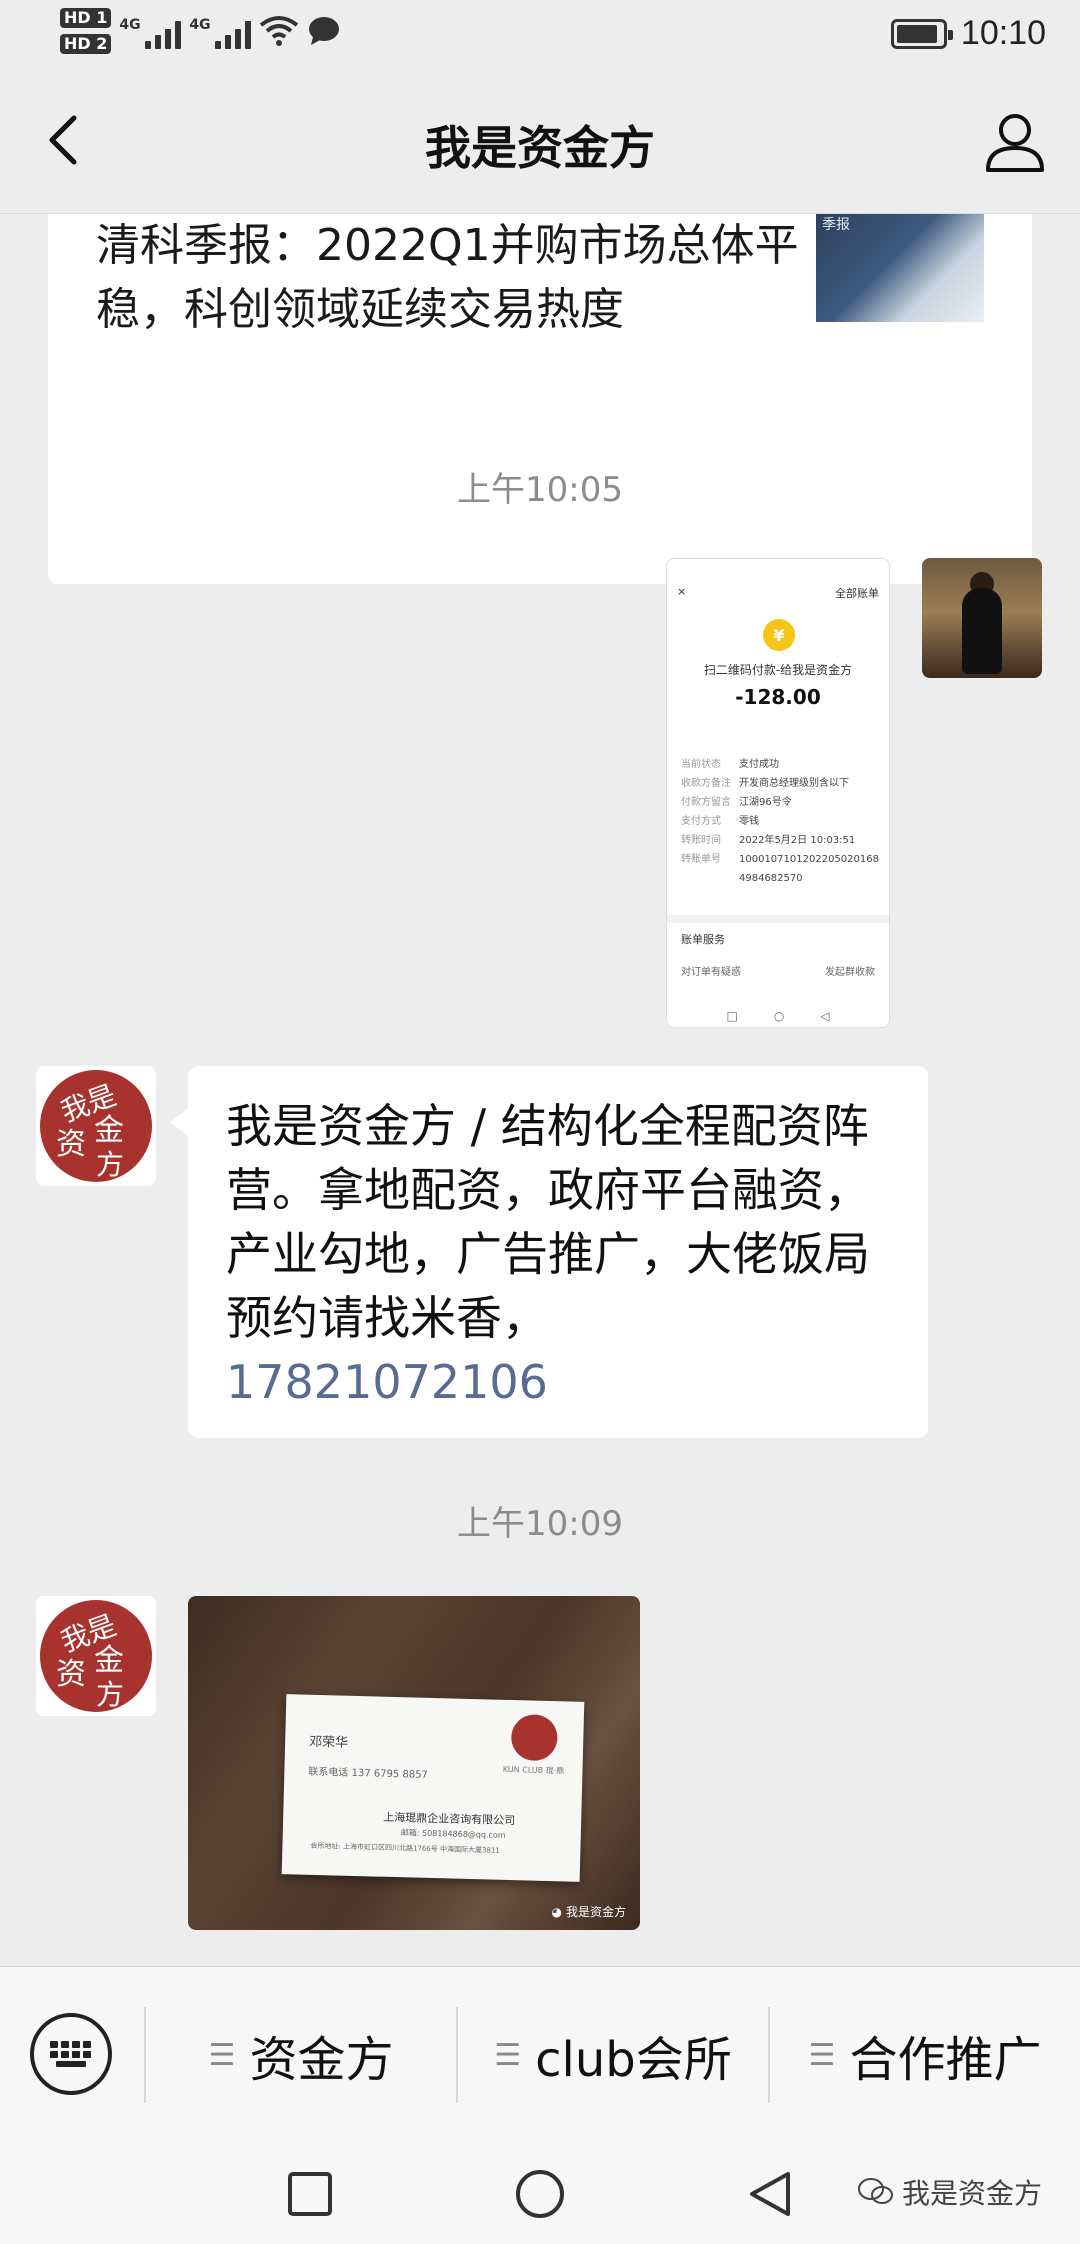 The image size is (1080, 2244). I want to click on receipt-service-label: 账单服务, so click(703, 939).